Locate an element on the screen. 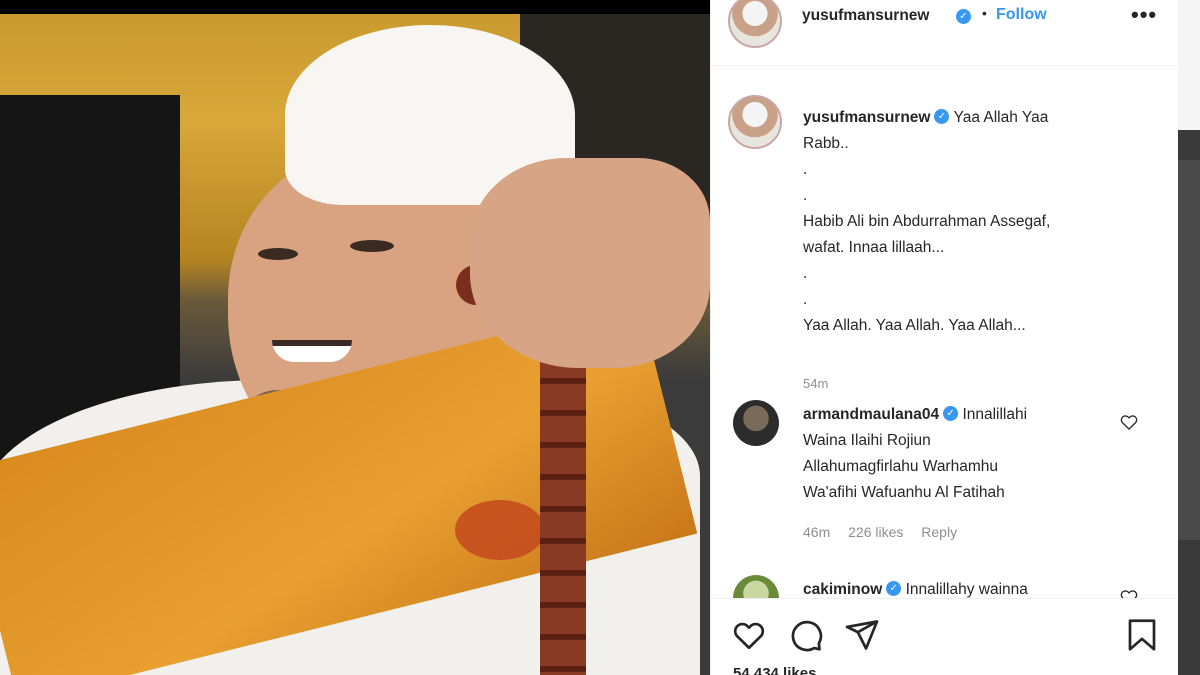 The height and width of the screenshot is (675, 1200). commenter-username: cakiminow is located at coordinates (842, 589).